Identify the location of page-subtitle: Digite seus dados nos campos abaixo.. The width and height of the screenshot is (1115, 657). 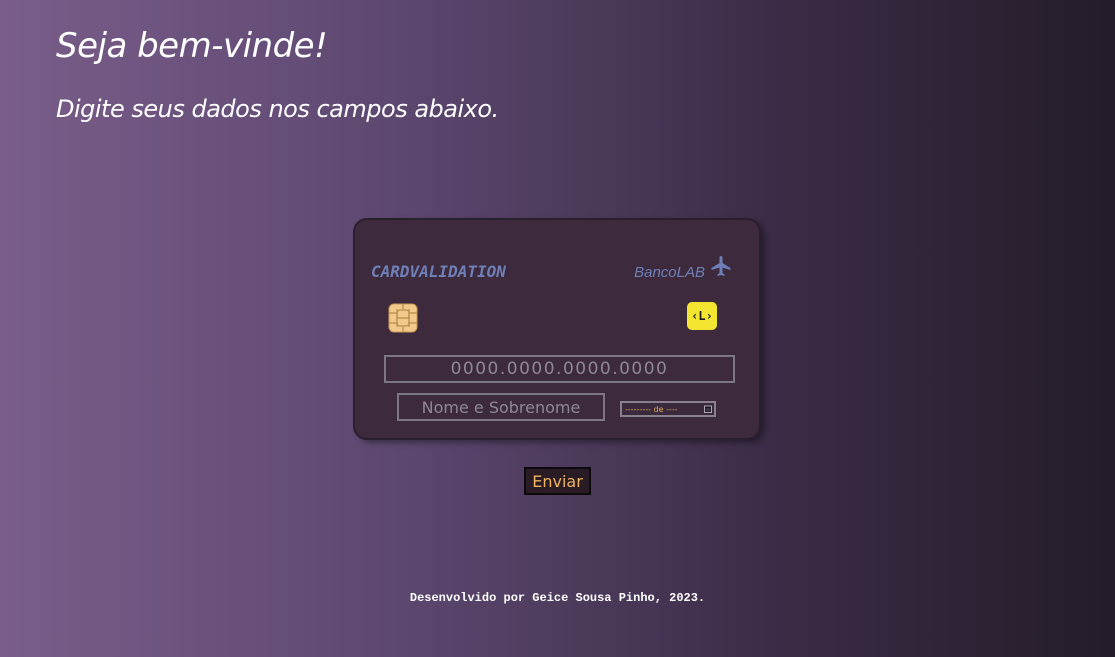
(277, 109).